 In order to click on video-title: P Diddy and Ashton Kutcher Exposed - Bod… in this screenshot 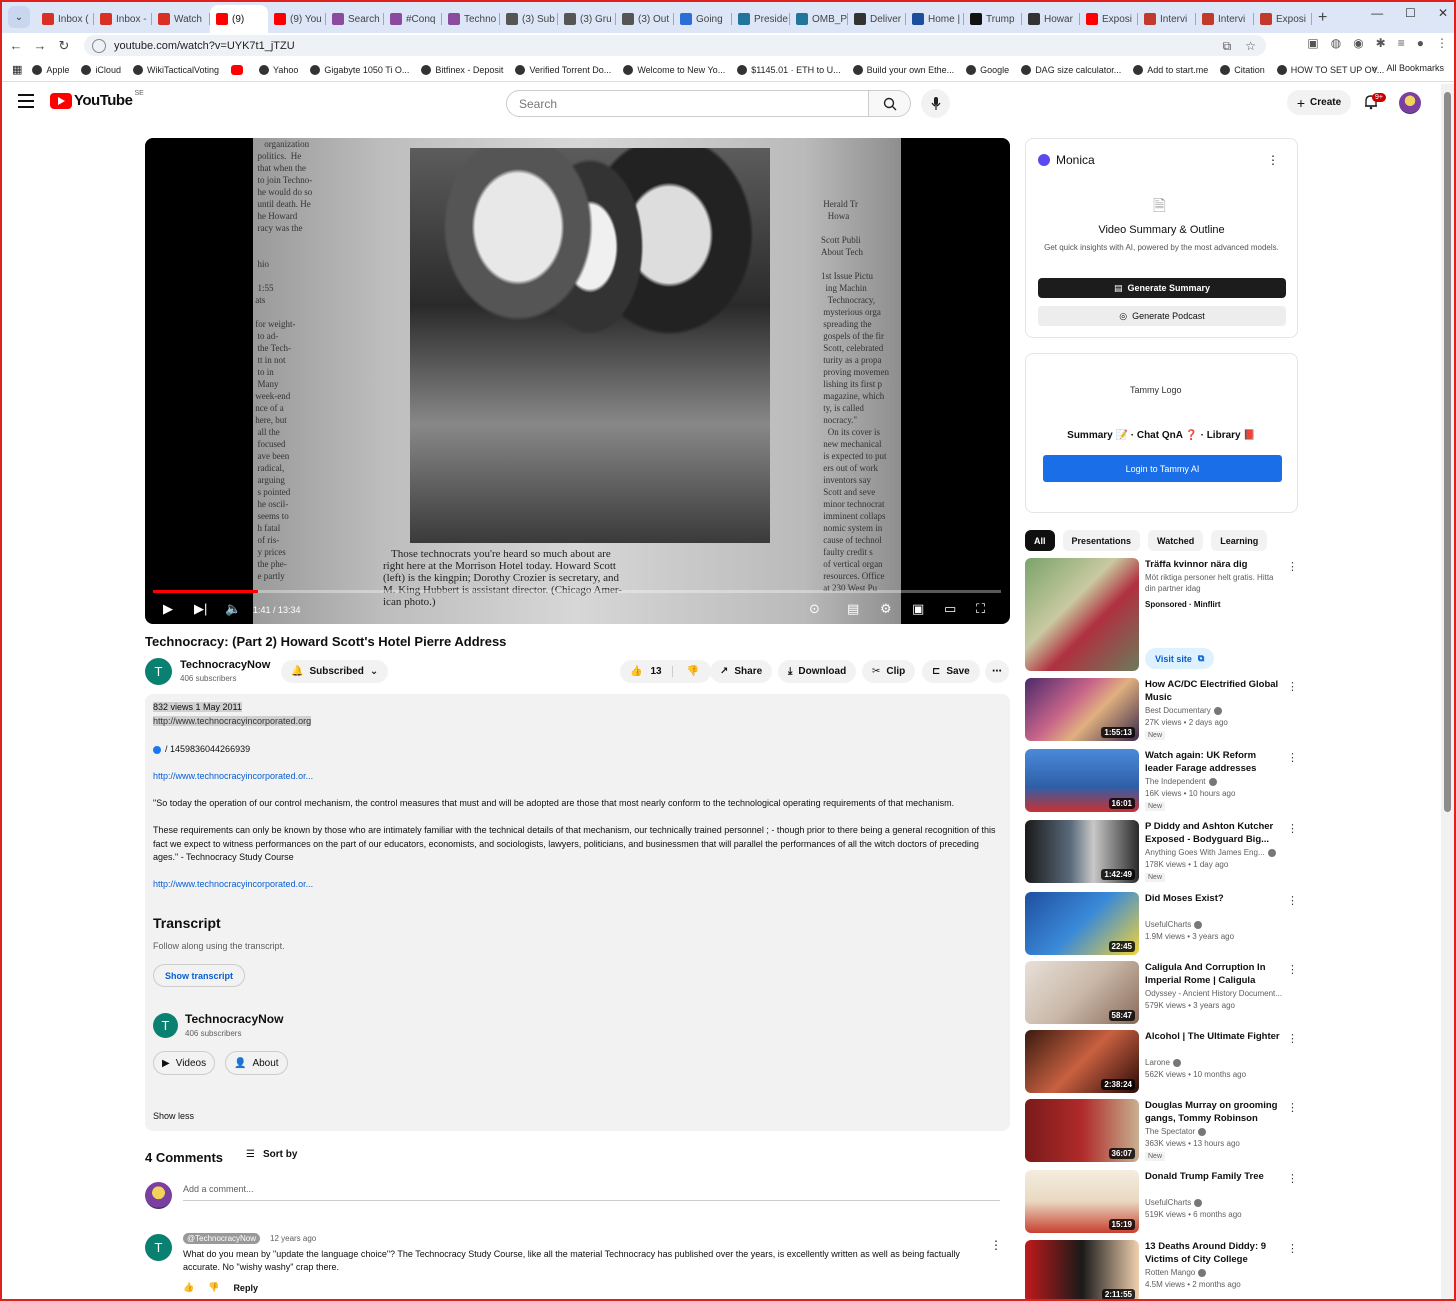, I will do `click(1215, 833)`.